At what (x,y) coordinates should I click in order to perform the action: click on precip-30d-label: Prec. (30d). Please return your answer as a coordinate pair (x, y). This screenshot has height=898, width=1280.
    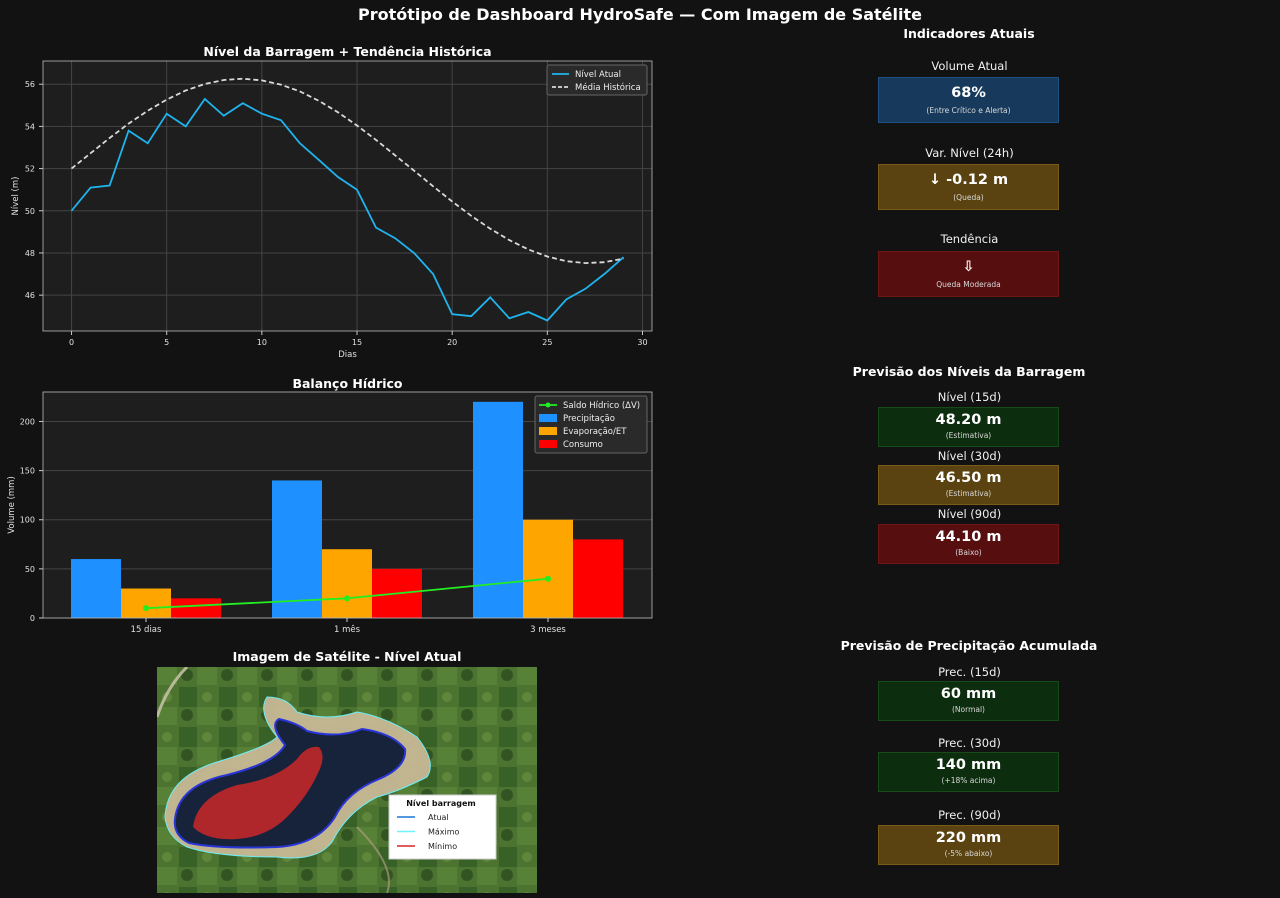
    Looking at the image, I should click on (969, 743).